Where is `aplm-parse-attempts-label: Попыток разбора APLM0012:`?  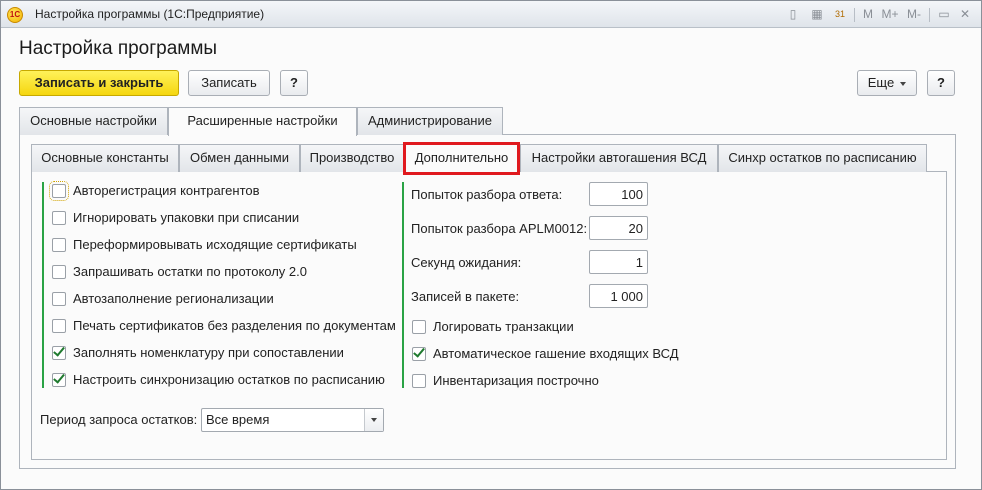 aplm-parse-attempts-label: Попыток разбора APLM0012: is located at coordinates (499, 228).